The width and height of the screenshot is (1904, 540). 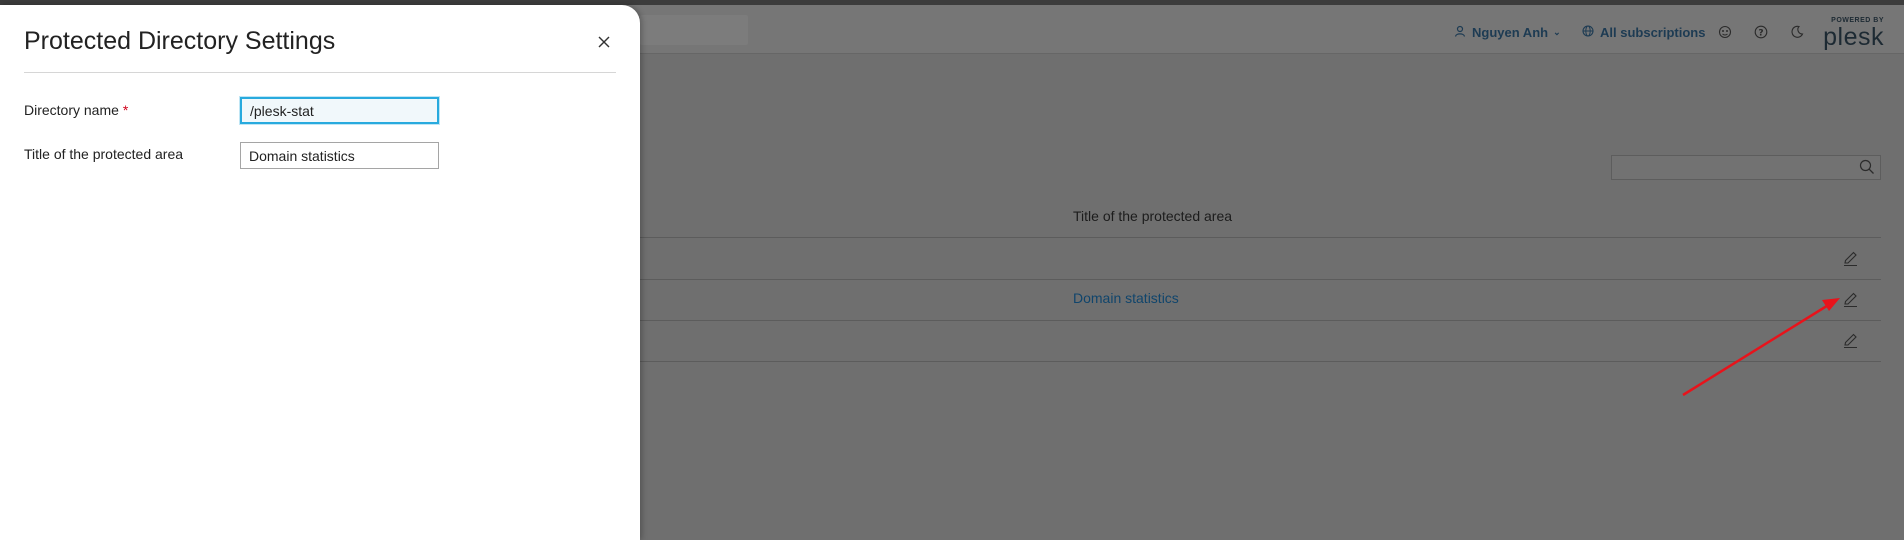 I want to click on directory-name-label: Directory name *, so click(x=76, y=110).